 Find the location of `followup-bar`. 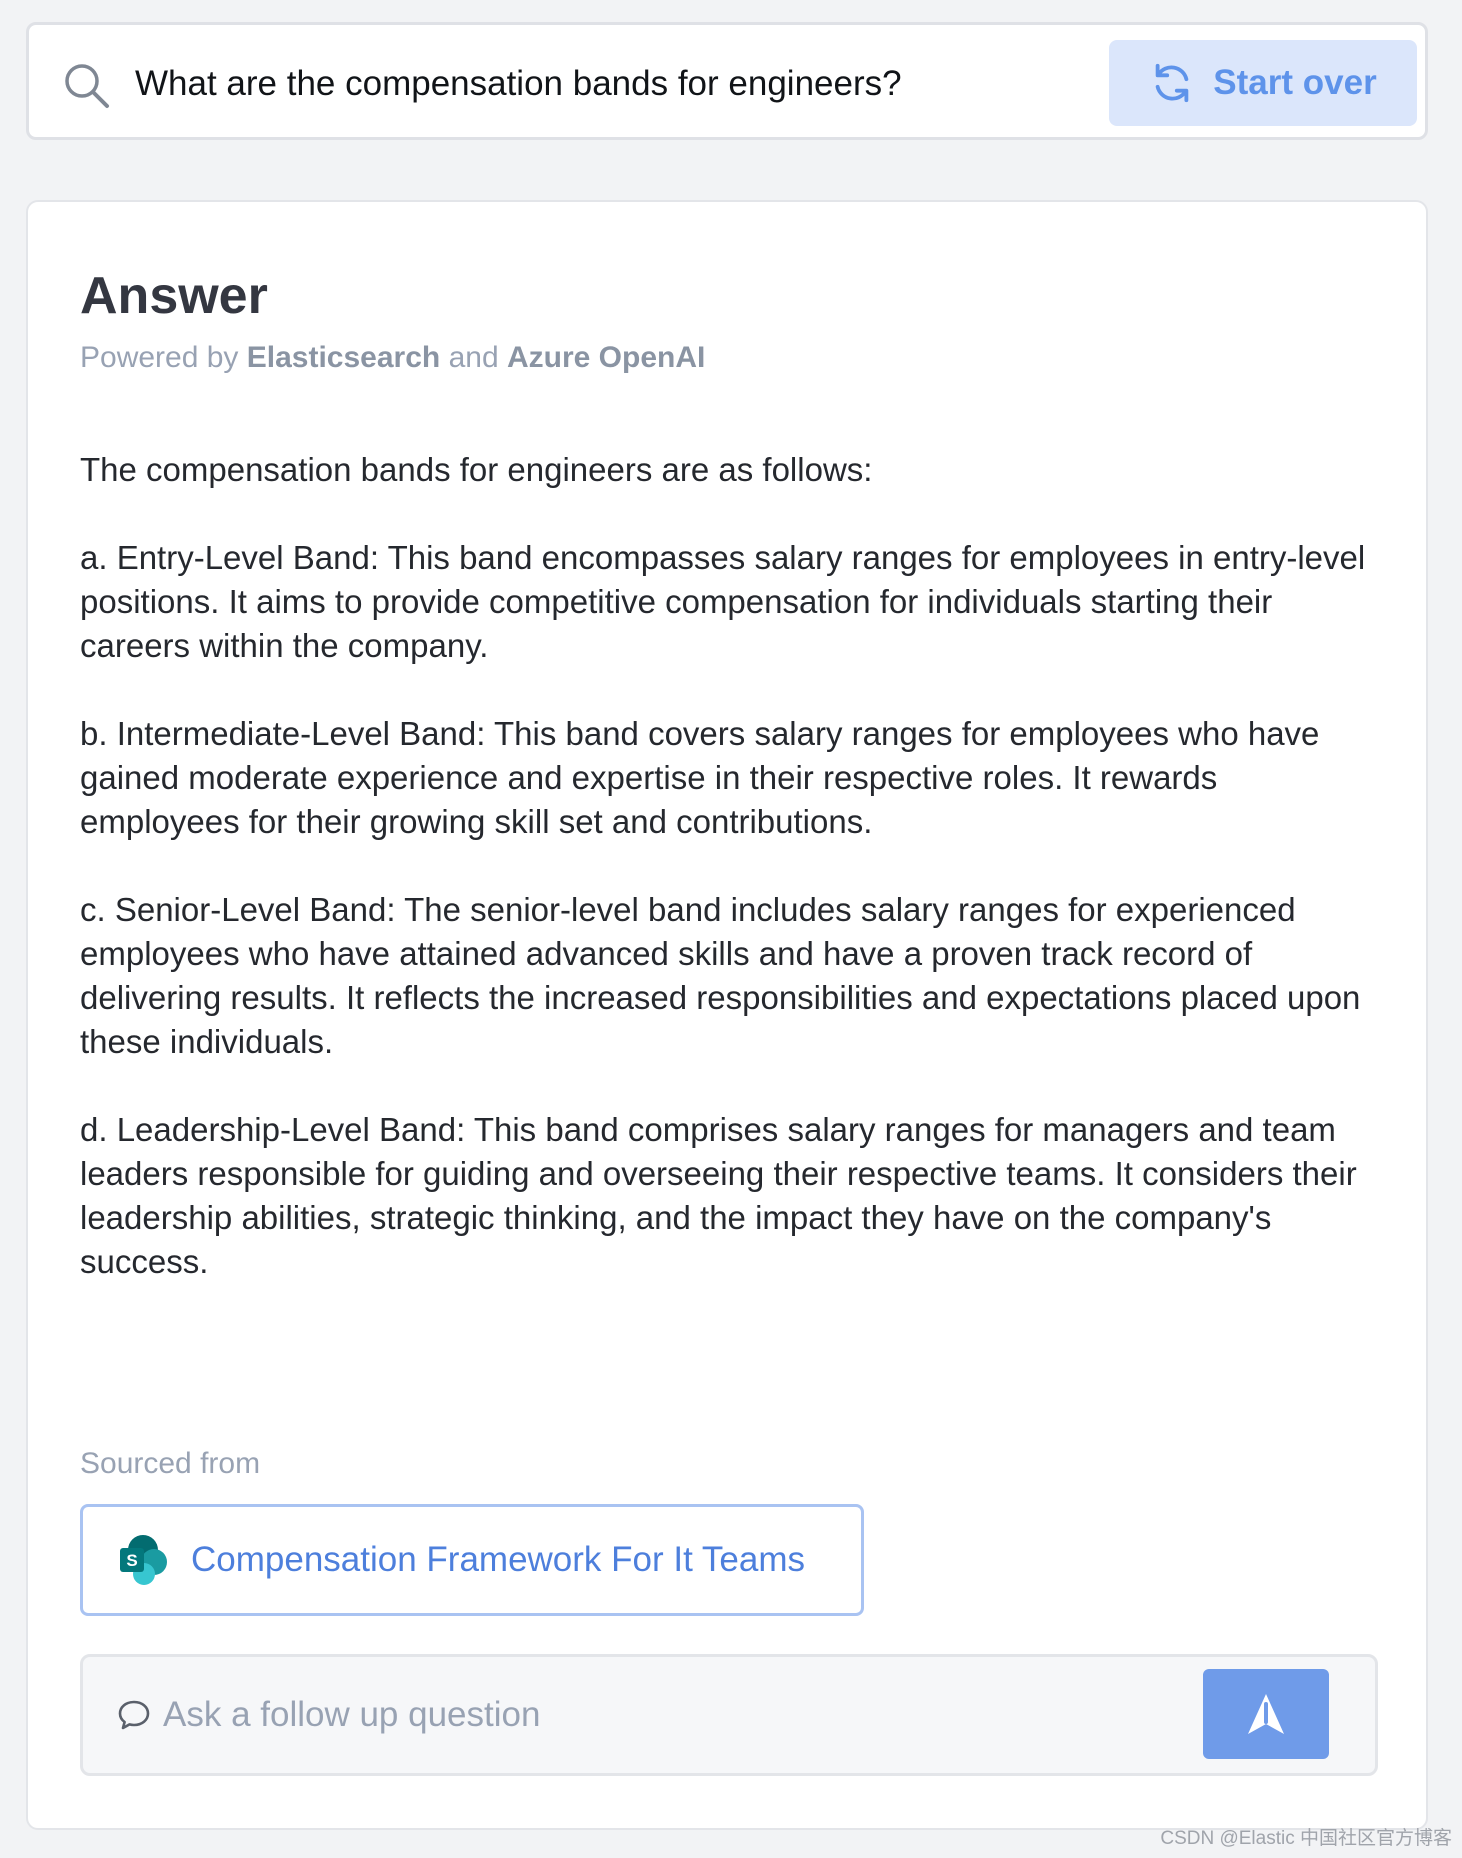

followup-bar is located at coordinates (729, 1715).